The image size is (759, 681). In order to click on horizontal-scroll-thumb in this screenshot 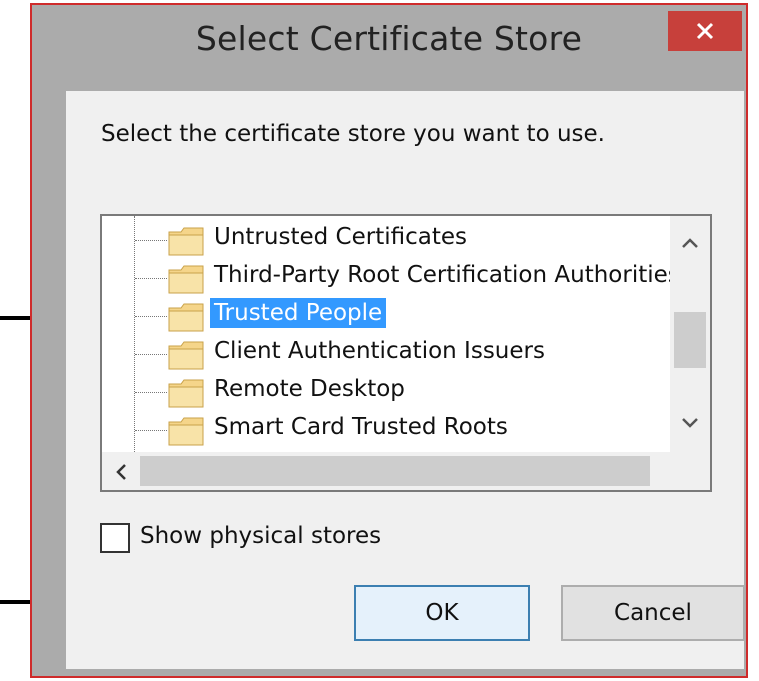, I will do `click(395, 471)`.